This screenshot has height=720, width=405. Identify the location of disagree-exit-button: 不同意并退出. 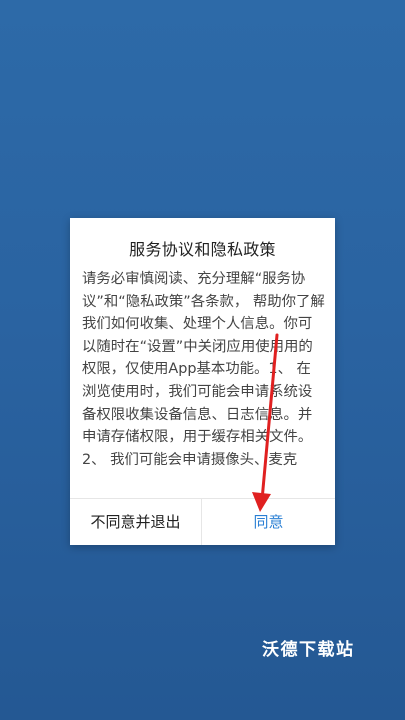
(136, 522).